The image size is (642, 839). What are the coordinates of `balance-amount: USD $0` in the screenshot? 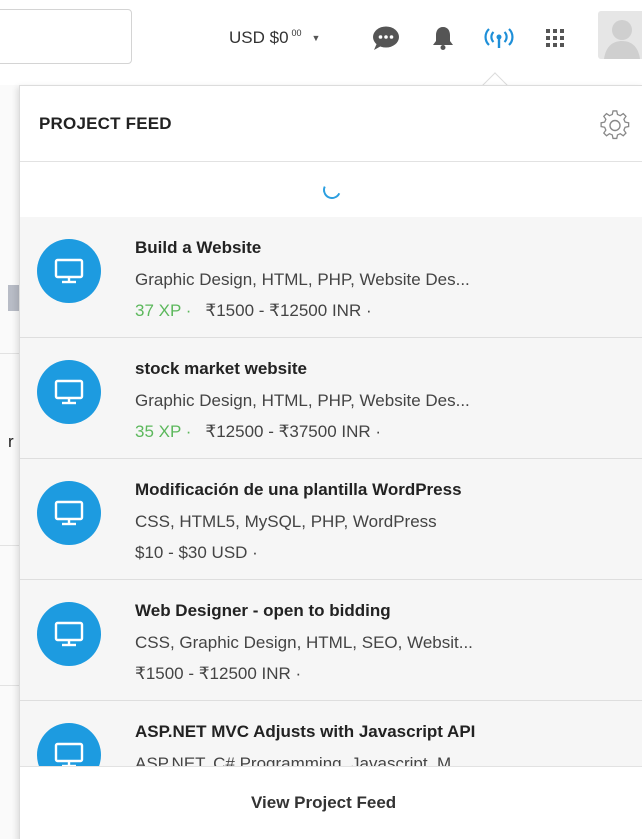 It's located at (259, 37).